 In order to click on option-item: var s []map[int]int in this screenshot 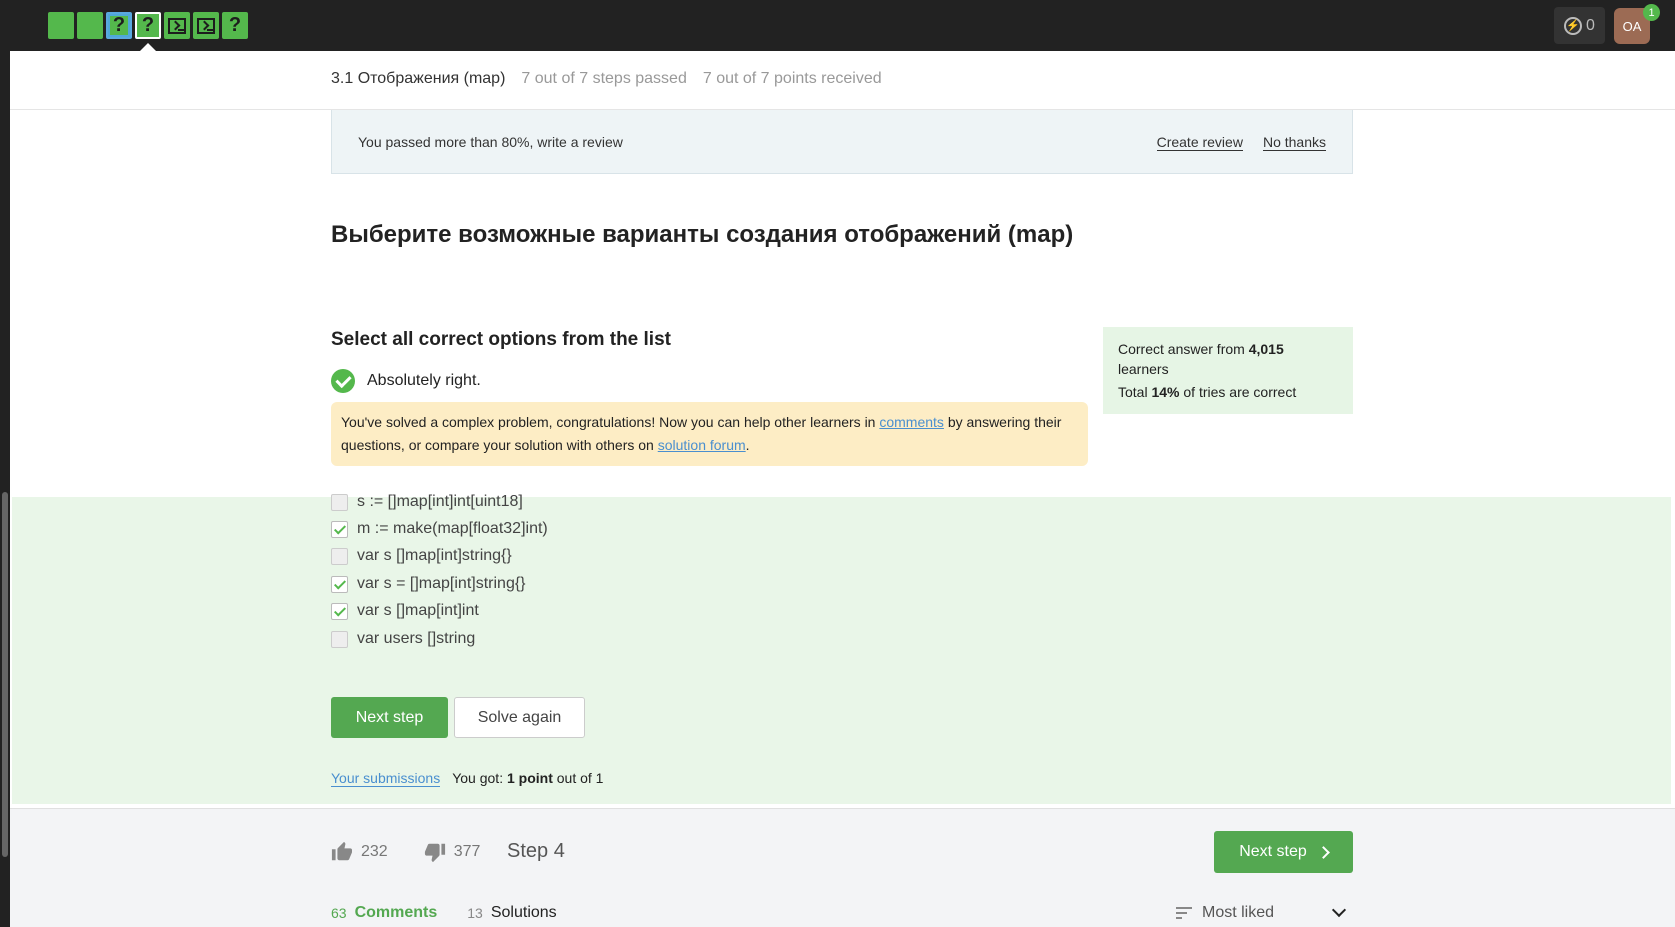, I will do `click(405, 611)`.